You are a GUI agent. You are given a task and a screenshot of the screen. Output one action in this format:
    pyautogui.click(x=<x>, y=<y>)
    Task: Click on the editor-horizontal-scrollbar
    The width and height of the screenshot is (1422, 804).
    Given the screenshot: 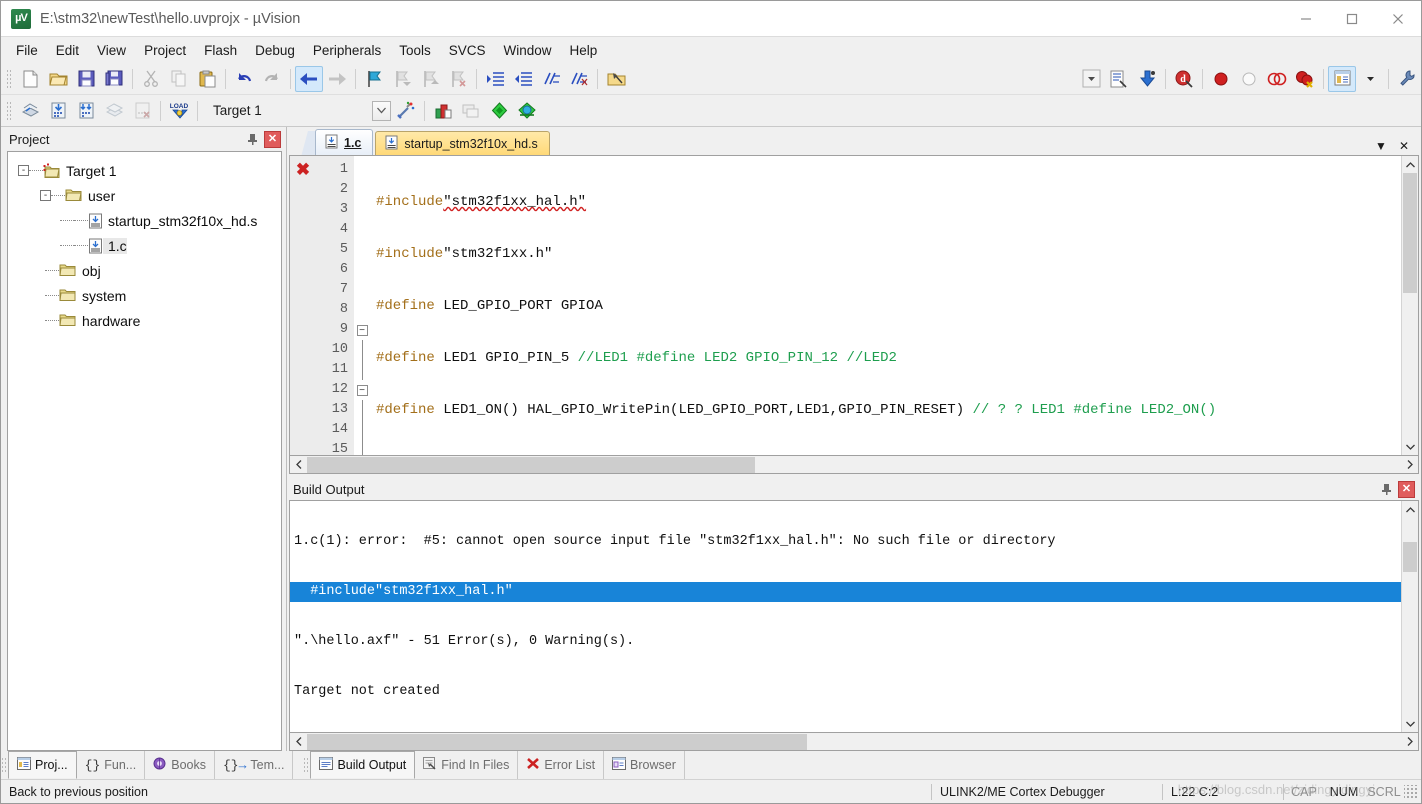 What is the action you would take?
    pyautogui.click(x=854, y=465)
    